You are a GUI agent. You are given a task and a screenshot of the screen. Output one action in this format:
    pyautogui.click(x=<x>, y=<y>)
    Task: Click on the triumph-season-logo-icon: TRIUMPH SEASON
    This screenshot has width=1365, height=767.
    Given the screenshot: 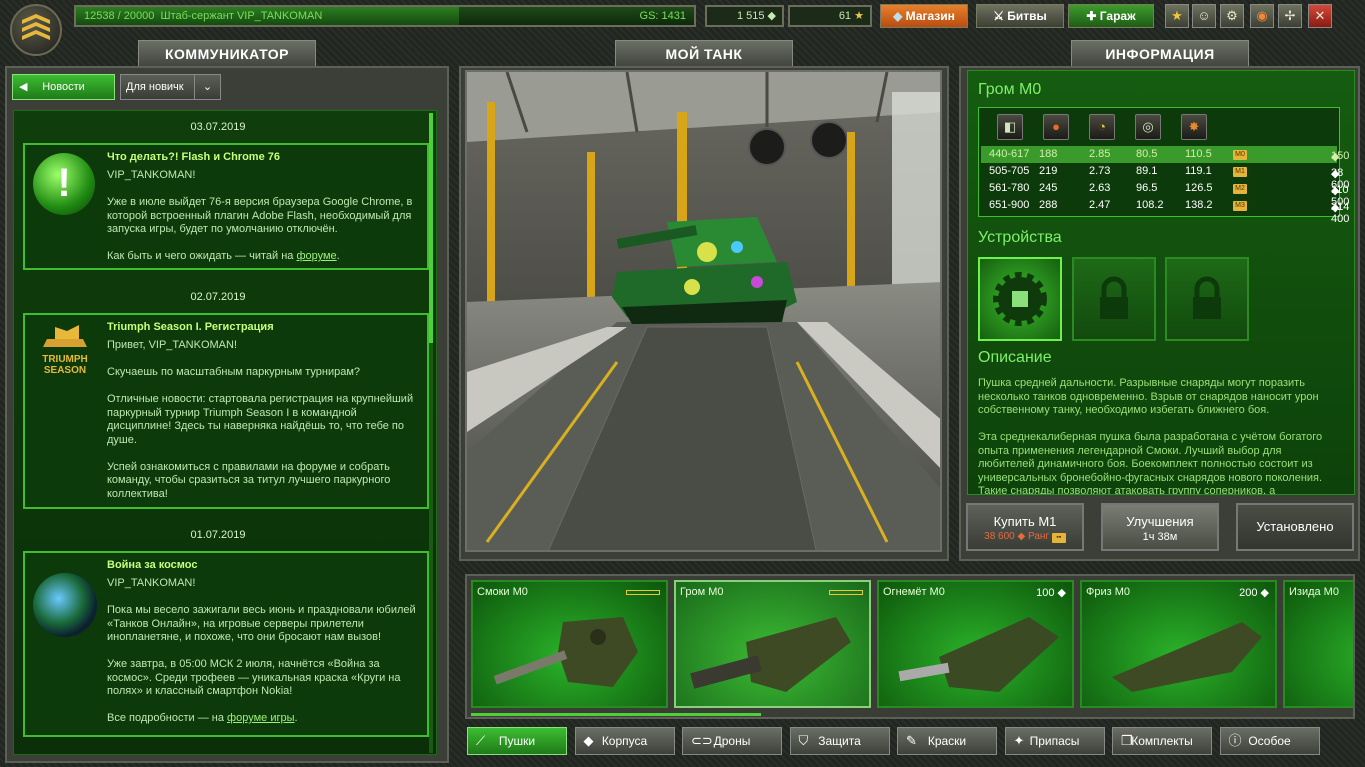 What is the action you would take?
    pyautogui.click(x=65, y=355)
    